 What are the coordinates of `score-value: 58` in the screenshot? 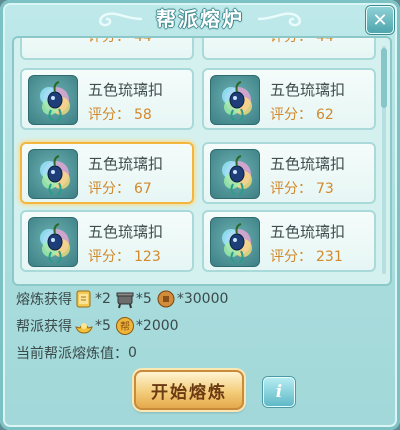 It's located at (143, 115).